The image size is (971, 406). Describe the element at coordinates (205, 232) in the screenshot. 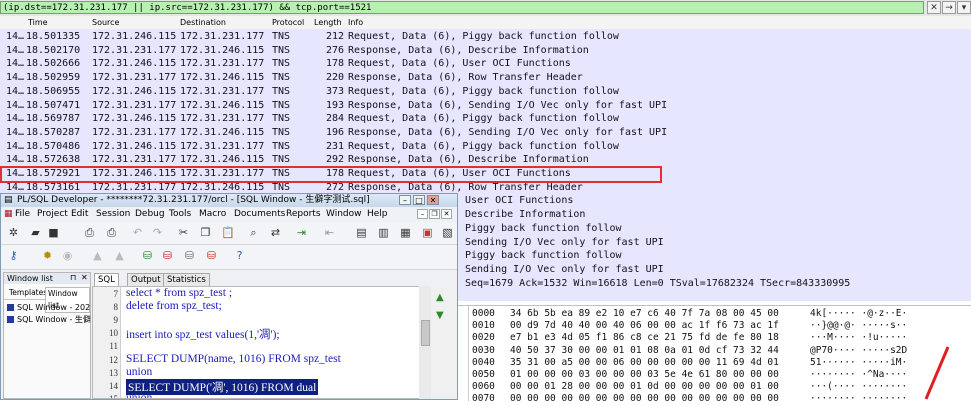

I see `copy-icon: ❐` at that location.